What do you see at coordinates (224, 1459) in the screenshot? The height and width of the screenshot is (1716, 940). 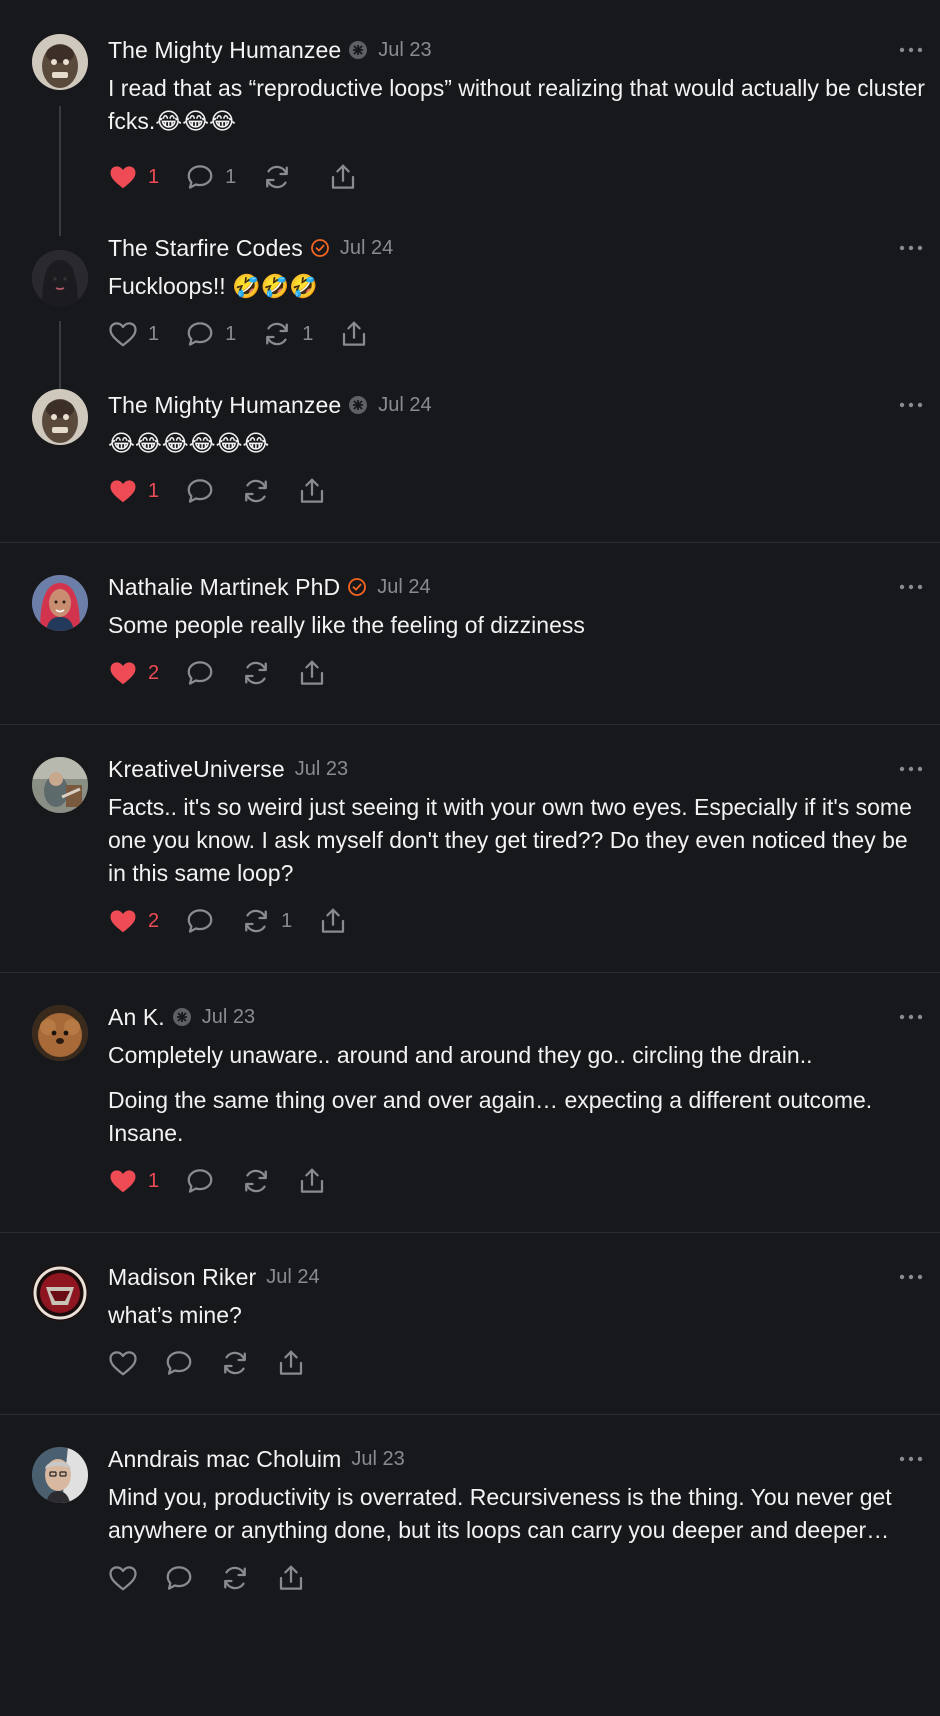 I see `author-name: Anndrais mac Choluim` at bounding box center [224, 1459].